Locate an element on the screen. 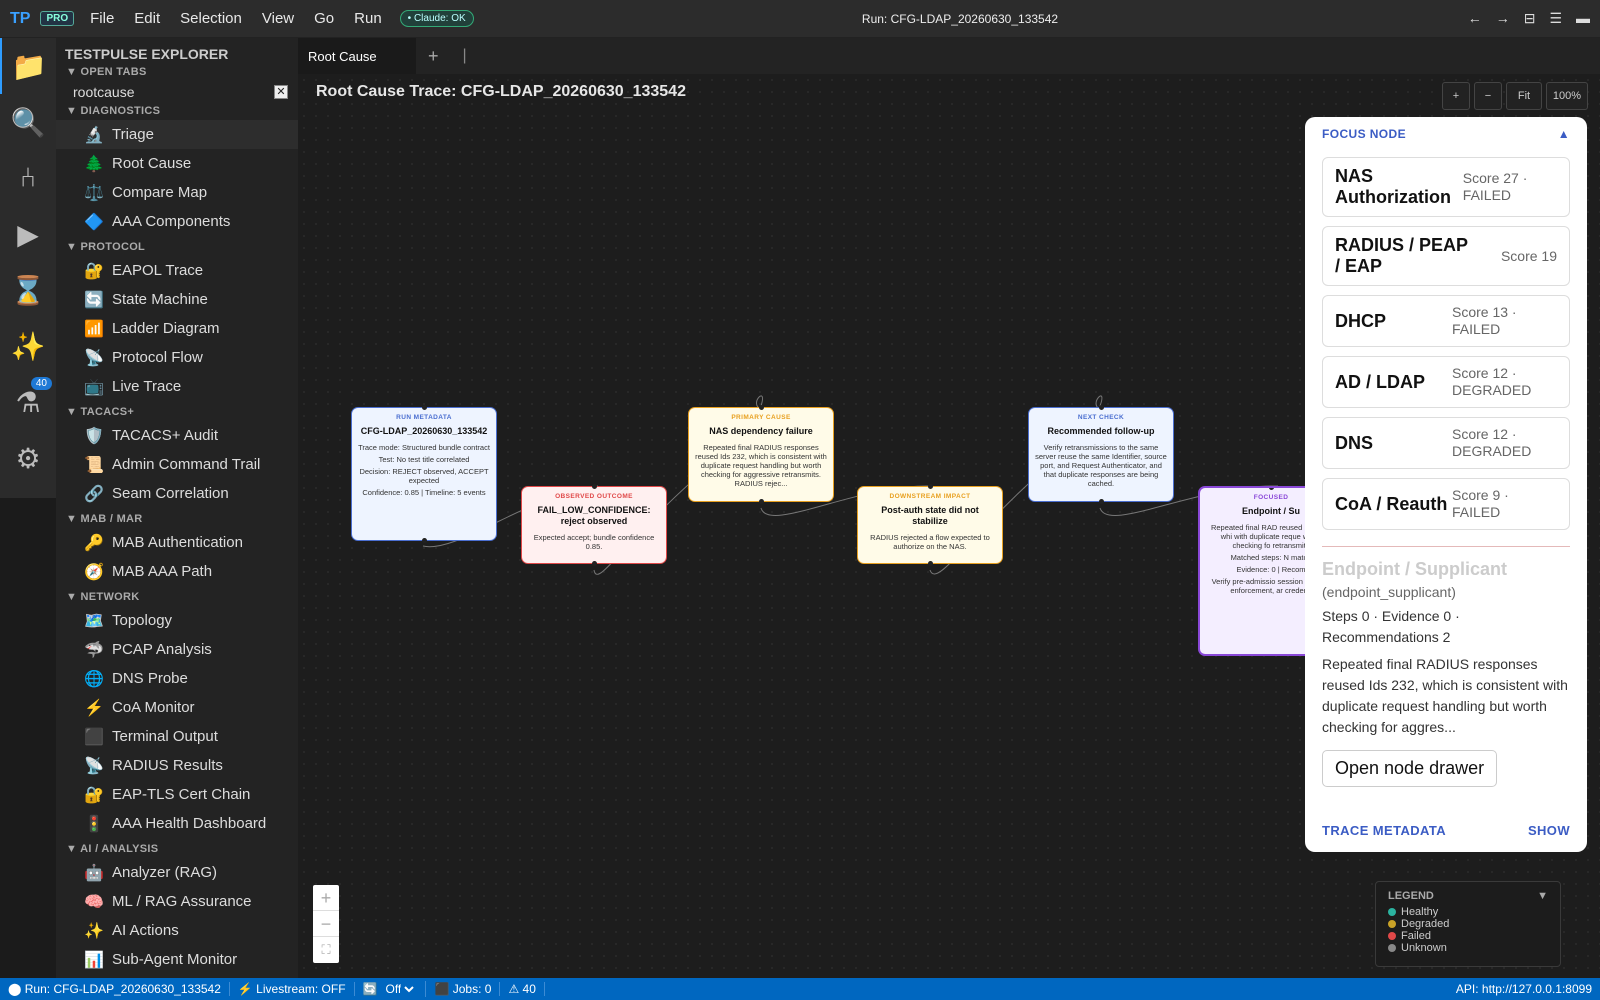 The width and height of the screenshot is (1600, 1000). menu-run: Run is located at coordinates (368, 18).